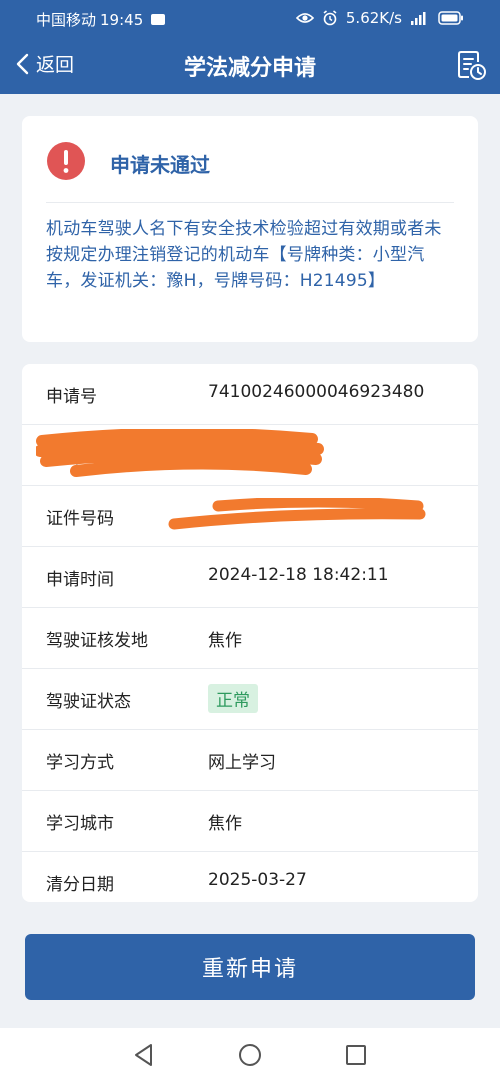 The image size is (500, 1083). I want to click on back-label: 返回, so click(55, 65).